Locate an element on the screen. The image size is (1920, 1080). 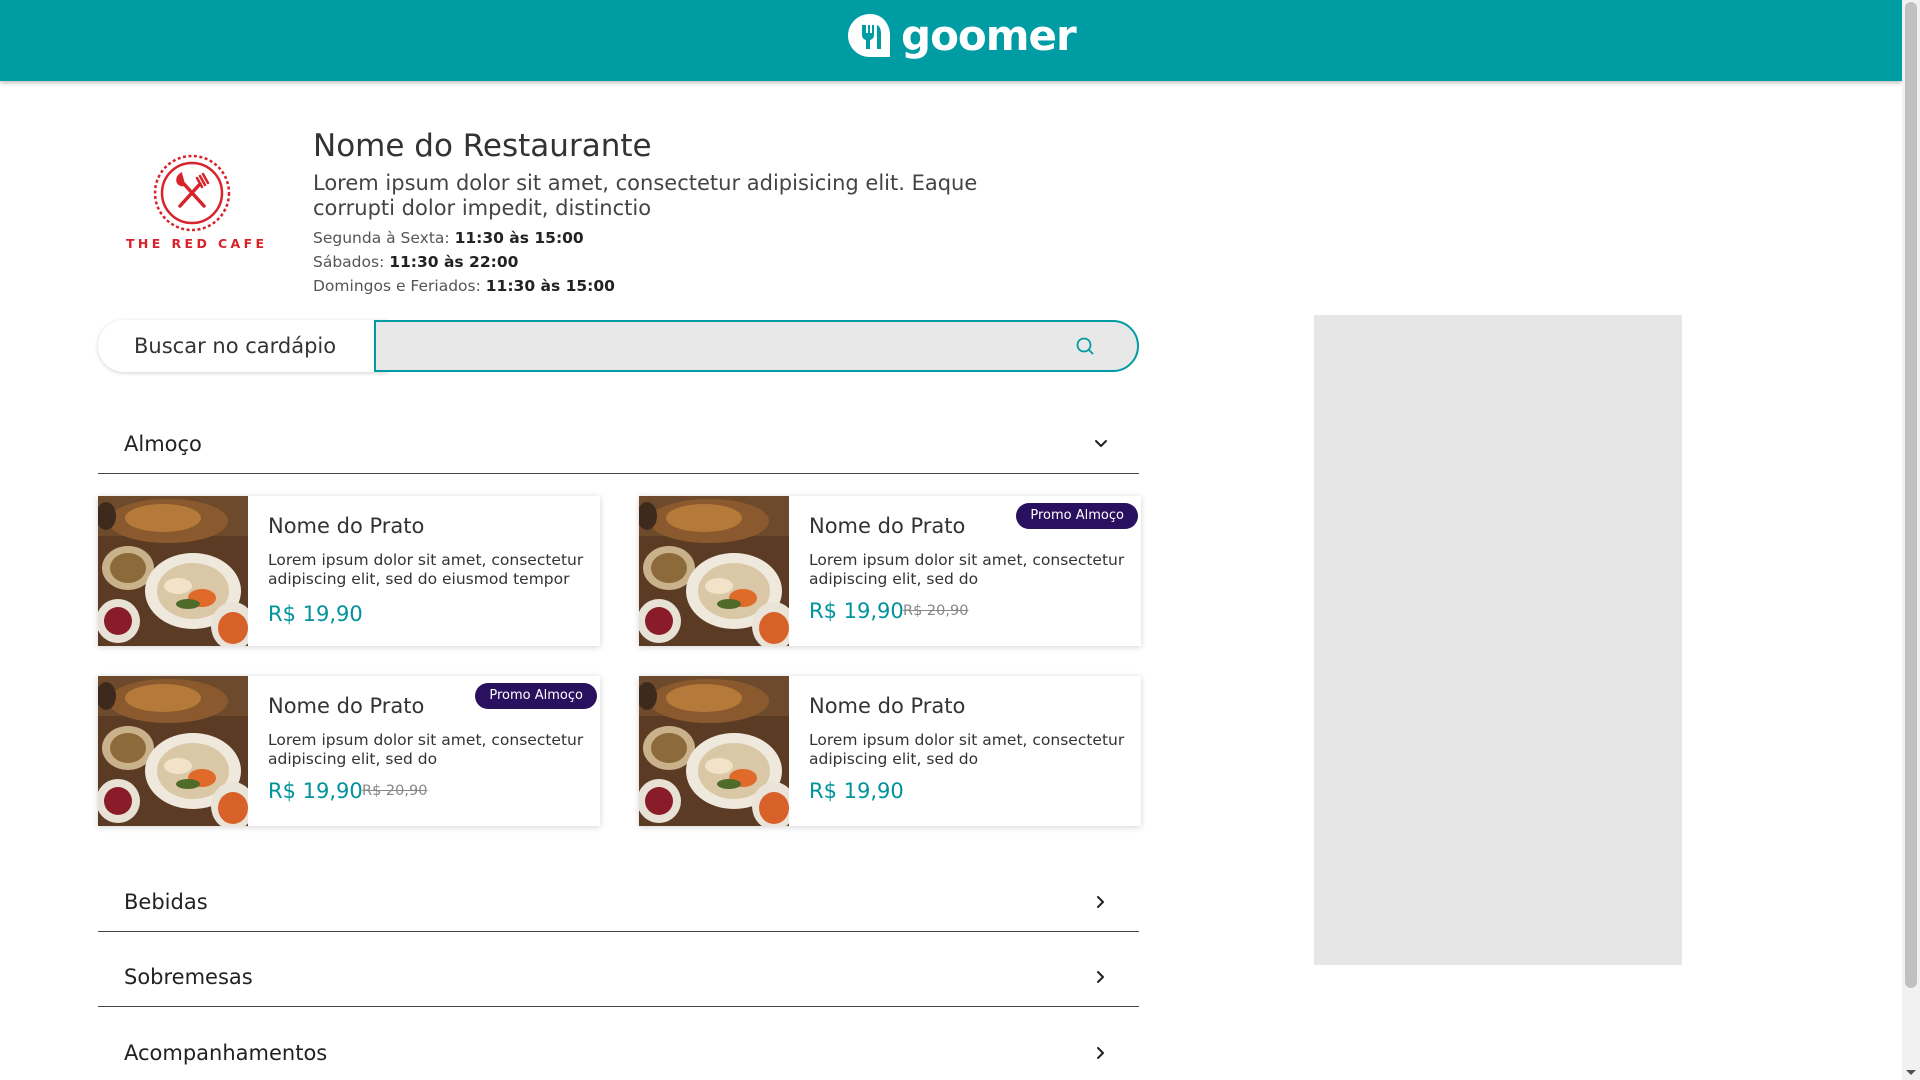
category-almoco: Almoço is located at coordinates (618, 446).